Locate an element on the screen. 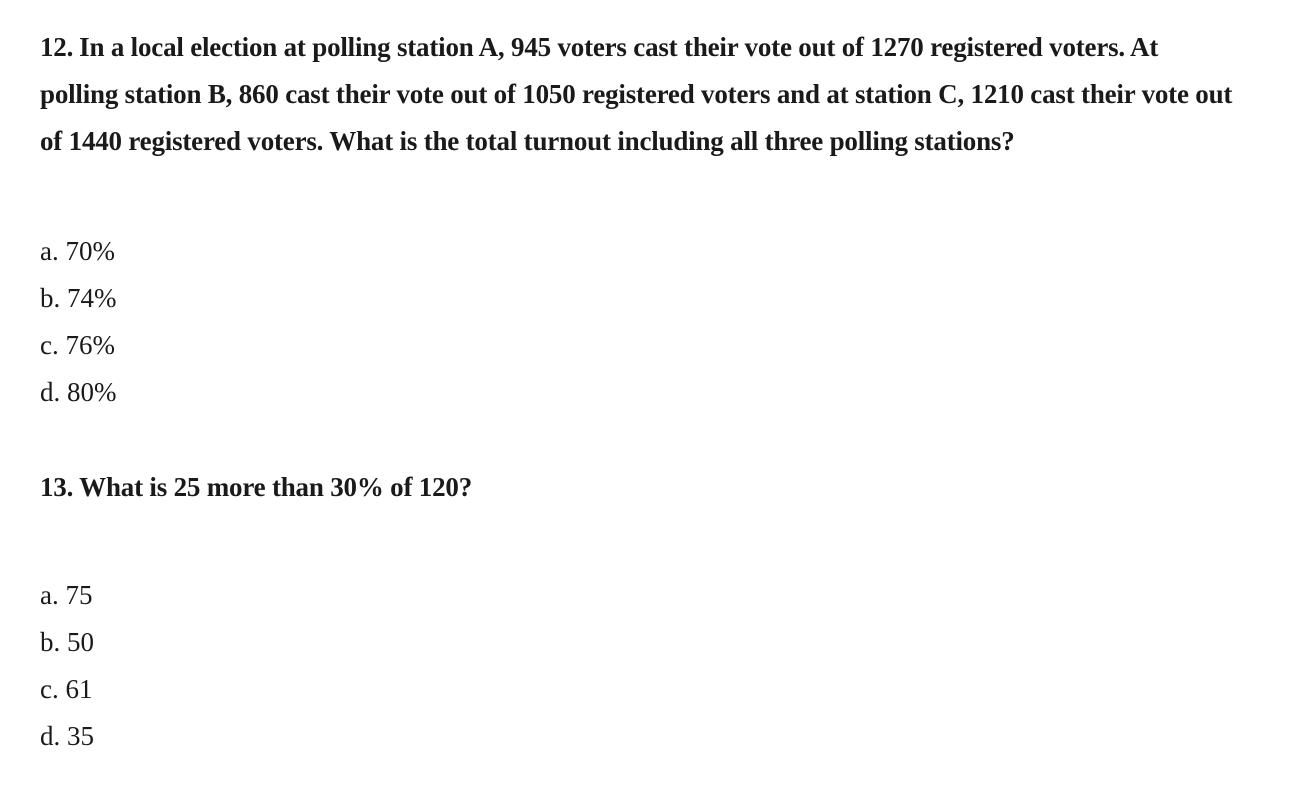 Image resolution: width=1296 pixels, height=792 pixels. question-13-body: What is 25 more than 30% of 120? is located at coordinates (276, 487).